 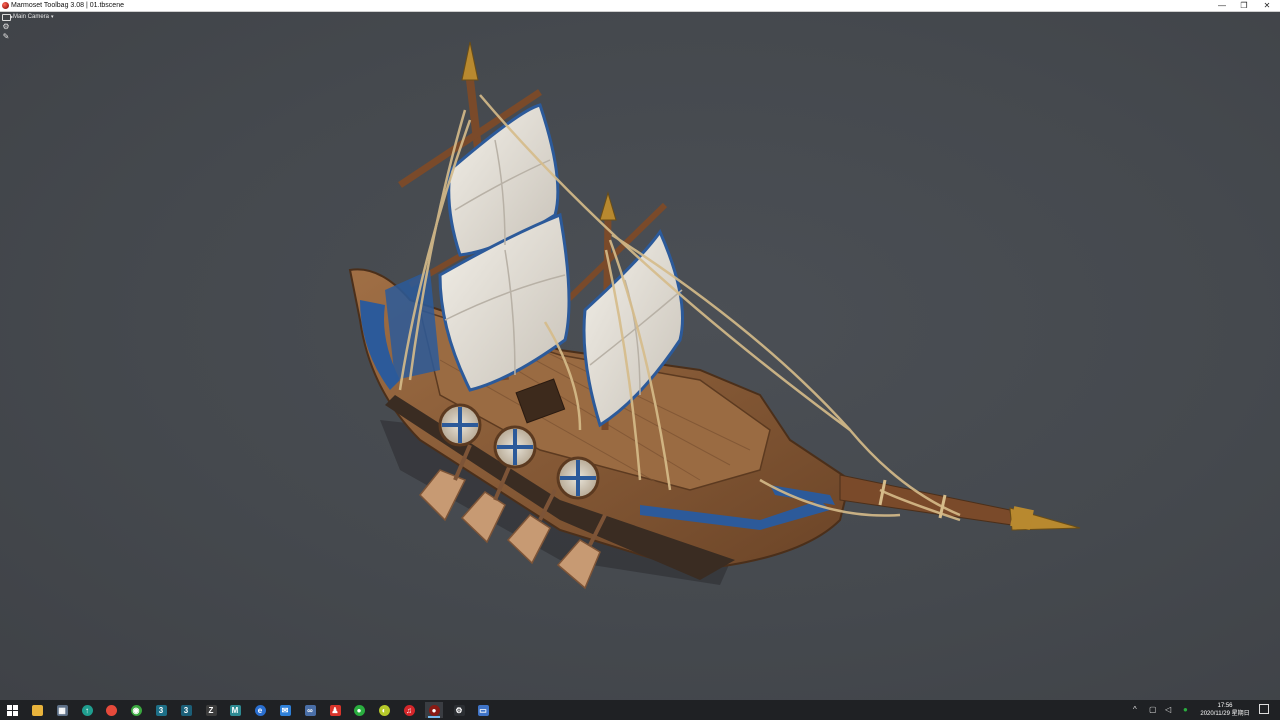 I want to click on taskbar-app-green-app: ◉, so click(x=136, y=710).